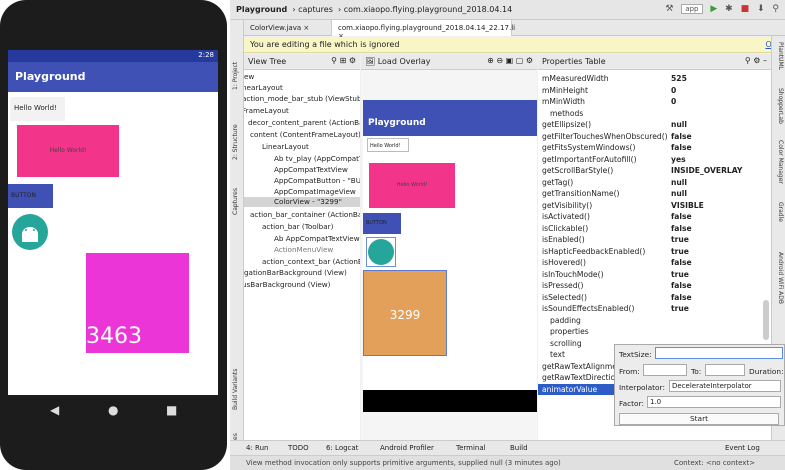 The width and height of the screenshot is (785, 470). Describe the element at coordinates (654, 91) in the screenshot. I see `property-row: mMinHeight 0` at that location.